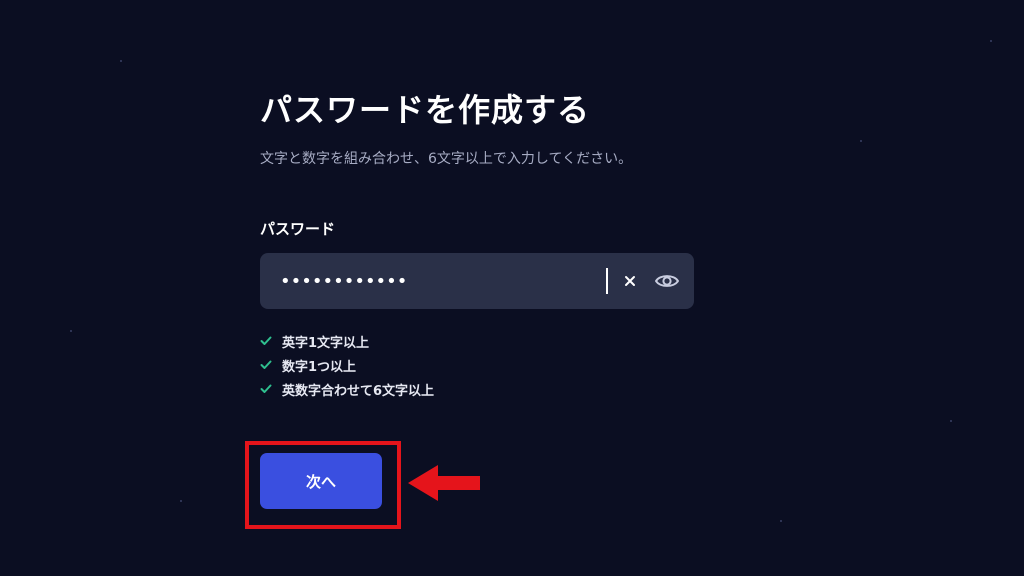 The image size is (1024, 576). I want to click on page-title: パスワードを作成する, so click(425, 110).